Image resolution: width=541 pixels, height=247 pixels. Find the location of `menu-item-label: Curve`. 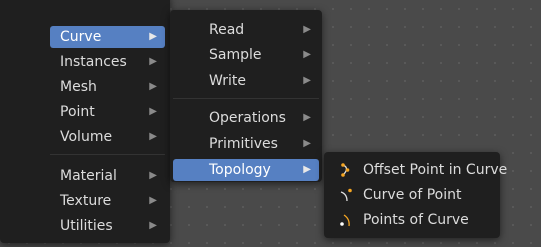

menu-item-label: Curve is located at coordinates (81, 37).